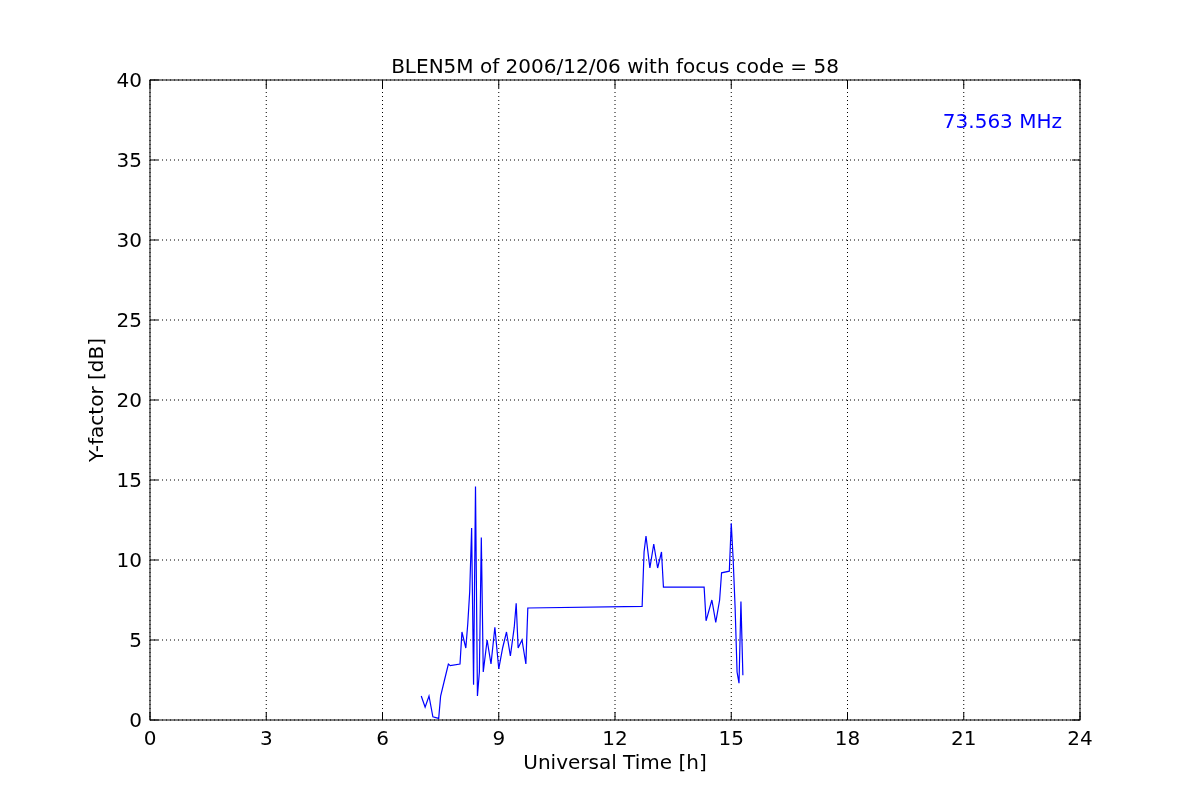 This screenshot has width=1200, height=800. What do you see at coordinates (129, 480) in the screenshot?
I see `y-tick-label: 15` at bounding box center [129, 480].